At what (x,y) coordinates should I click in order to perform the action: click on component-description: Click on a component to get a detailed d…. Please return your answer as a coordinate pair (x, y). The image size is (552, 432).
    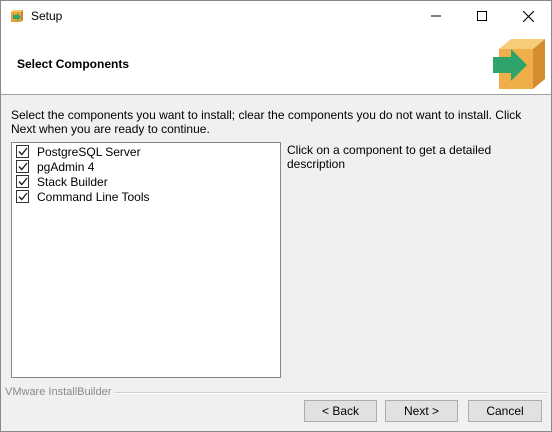
    Looking at the image, I should click on (389, 157).